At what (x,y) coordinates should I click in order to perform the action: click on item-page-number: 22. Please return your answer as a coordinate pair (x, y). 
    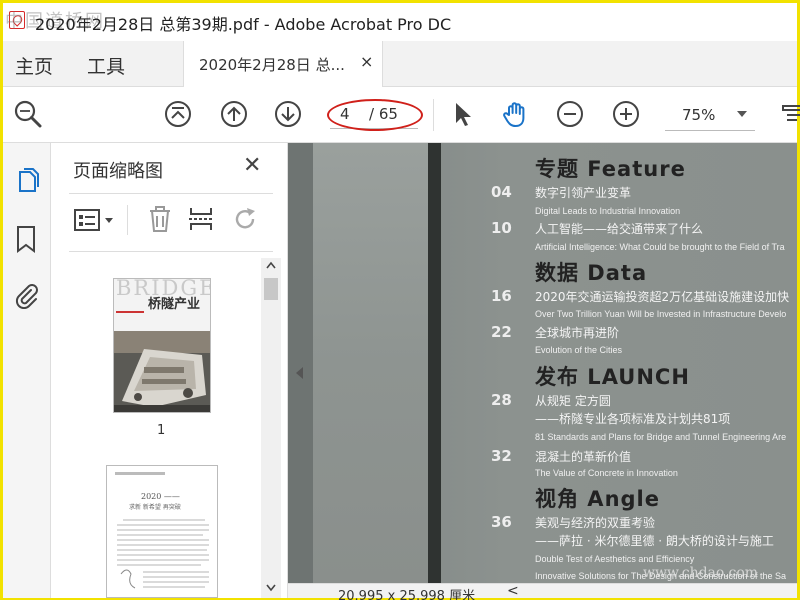
    Looking at the image, I should click on (501, 332).